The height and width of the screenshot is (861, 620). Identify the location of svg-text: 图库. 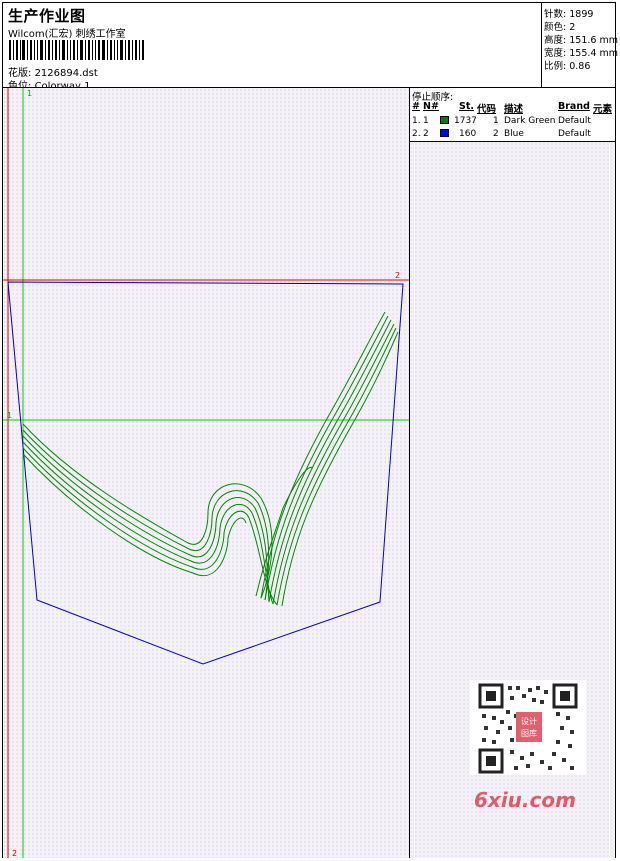
(529, 733).